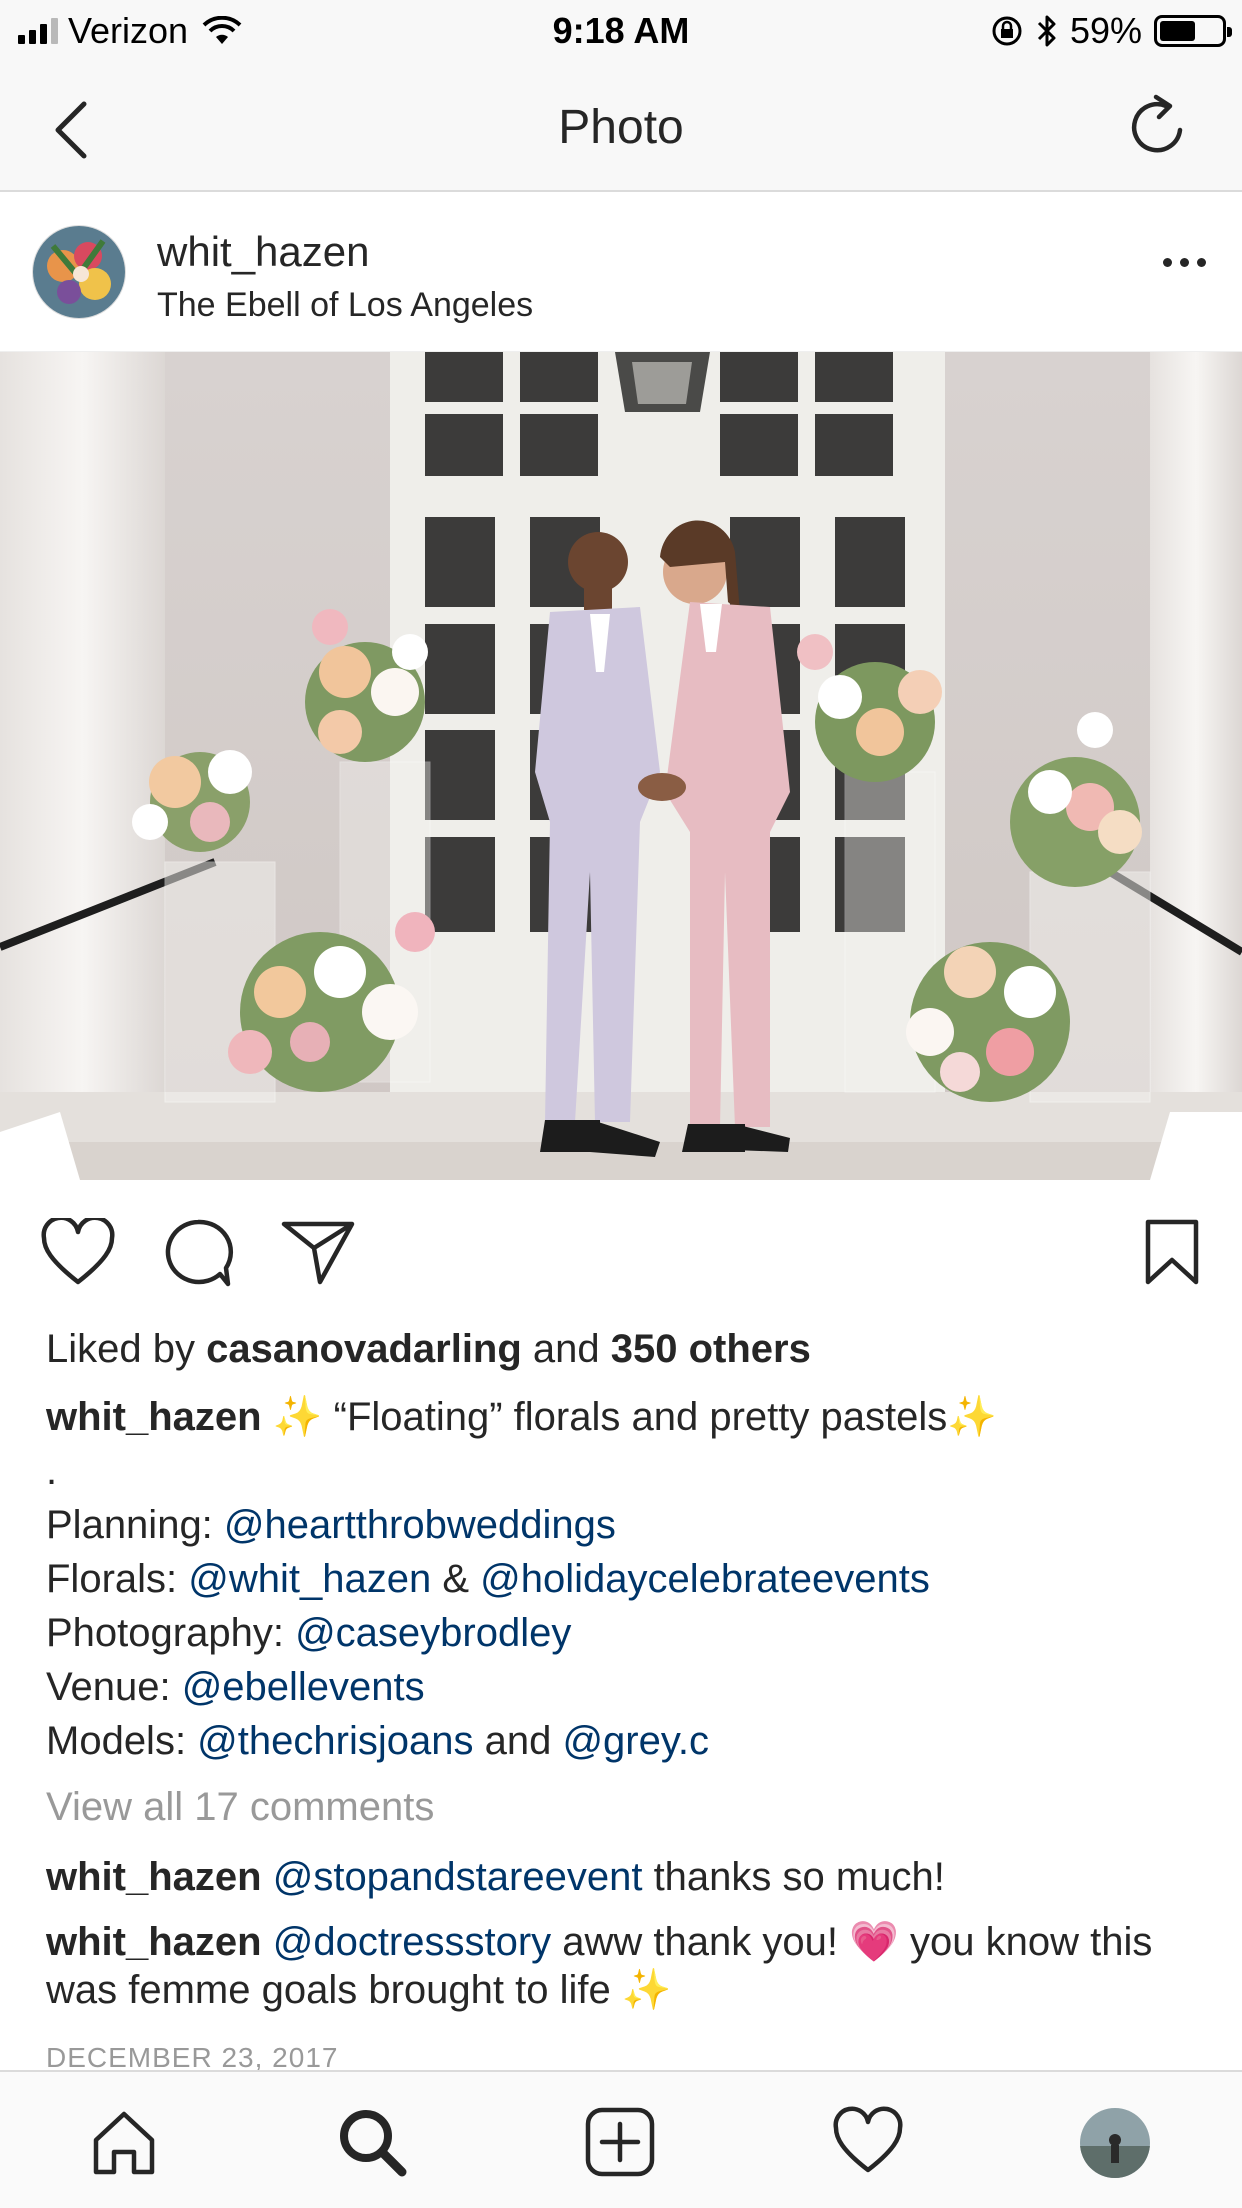  I want to click on bluetooth-icon, so click(1046, 31).